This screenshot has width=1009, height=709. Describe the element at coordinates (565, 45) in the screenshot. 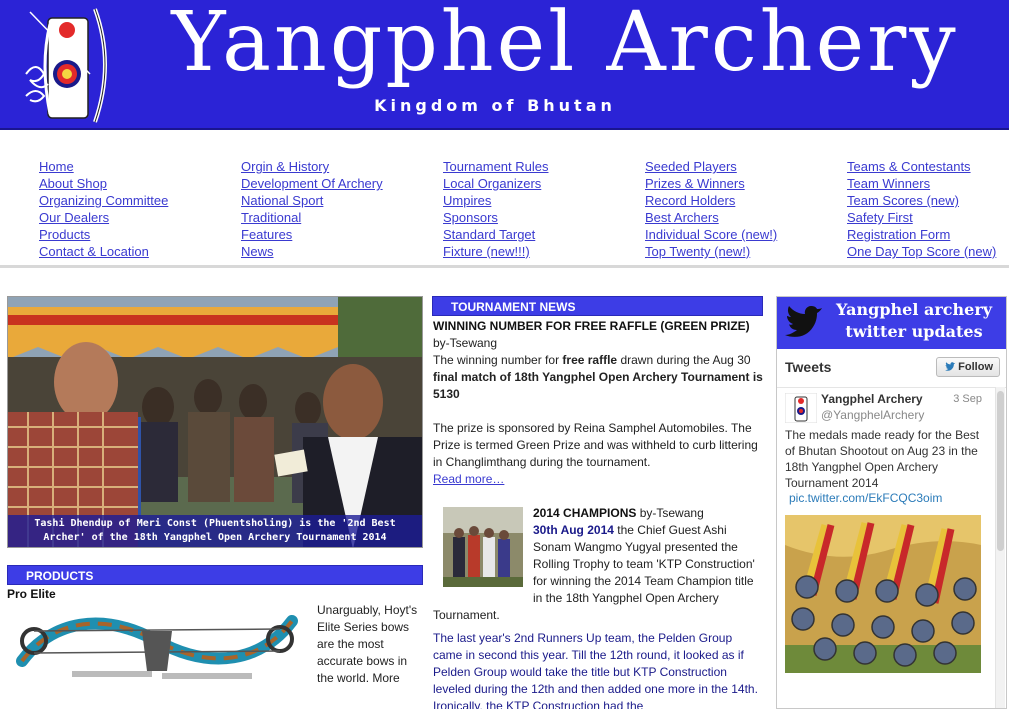

I see `site-title: Yangphel Archery` at that location.